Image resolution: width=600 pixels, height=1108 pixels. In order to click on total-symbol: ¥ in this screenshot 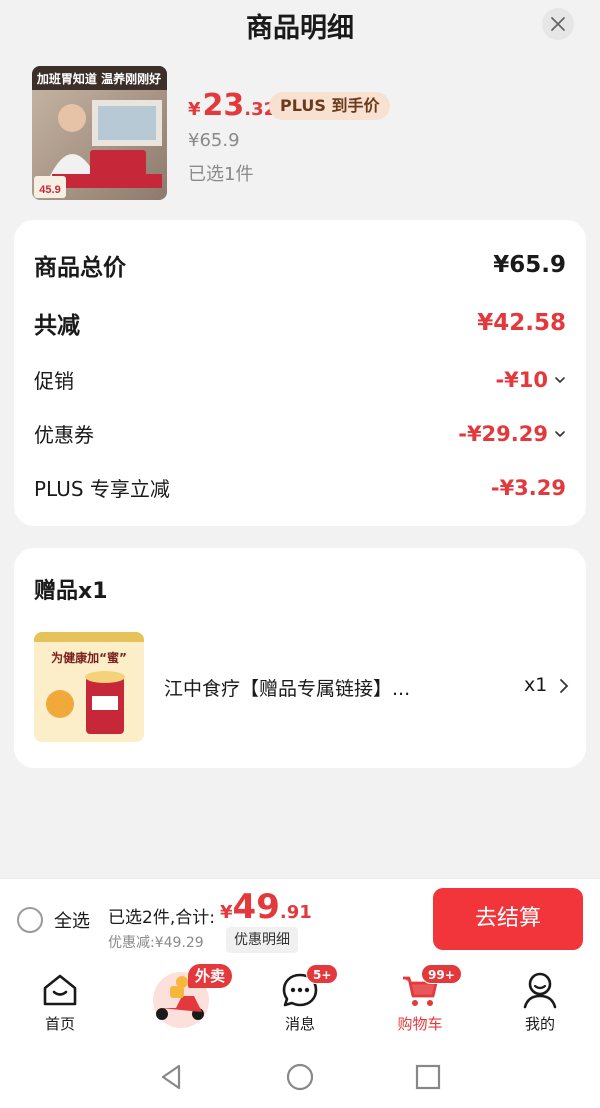, I will do `click(226, 912)`.